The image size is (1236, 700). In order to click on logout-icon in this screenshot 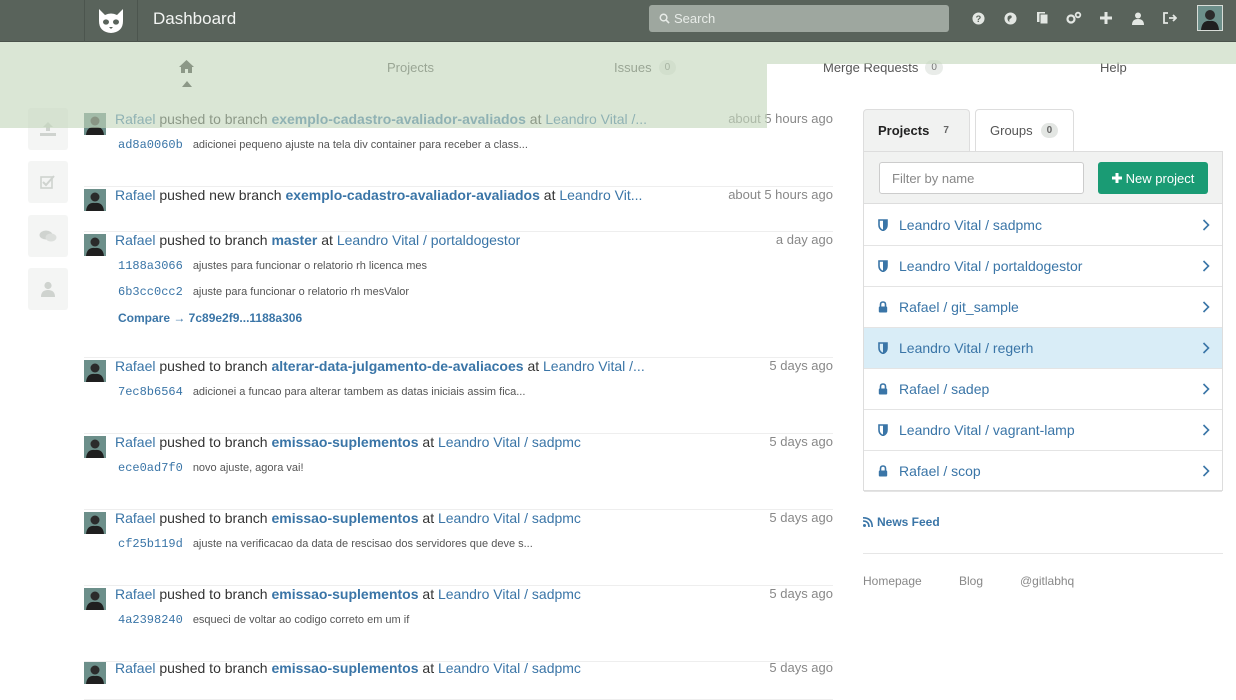, I will do `click(1170, 18)`.